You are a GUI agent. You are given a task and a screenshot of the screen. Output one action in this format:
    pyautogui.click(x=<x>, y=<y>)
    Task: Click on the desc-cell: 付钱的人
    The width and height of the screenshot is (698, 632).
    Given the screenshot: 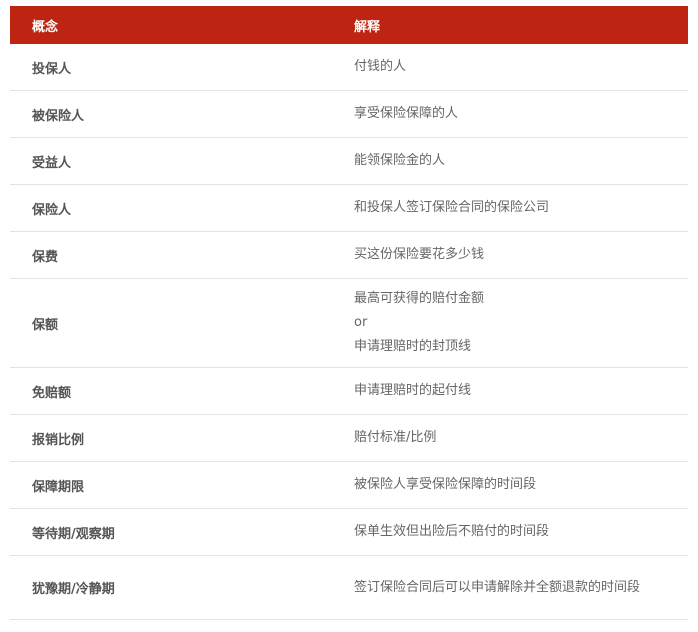 What is the action you would take?
    pyautogui.click(x=510, y=67)
    